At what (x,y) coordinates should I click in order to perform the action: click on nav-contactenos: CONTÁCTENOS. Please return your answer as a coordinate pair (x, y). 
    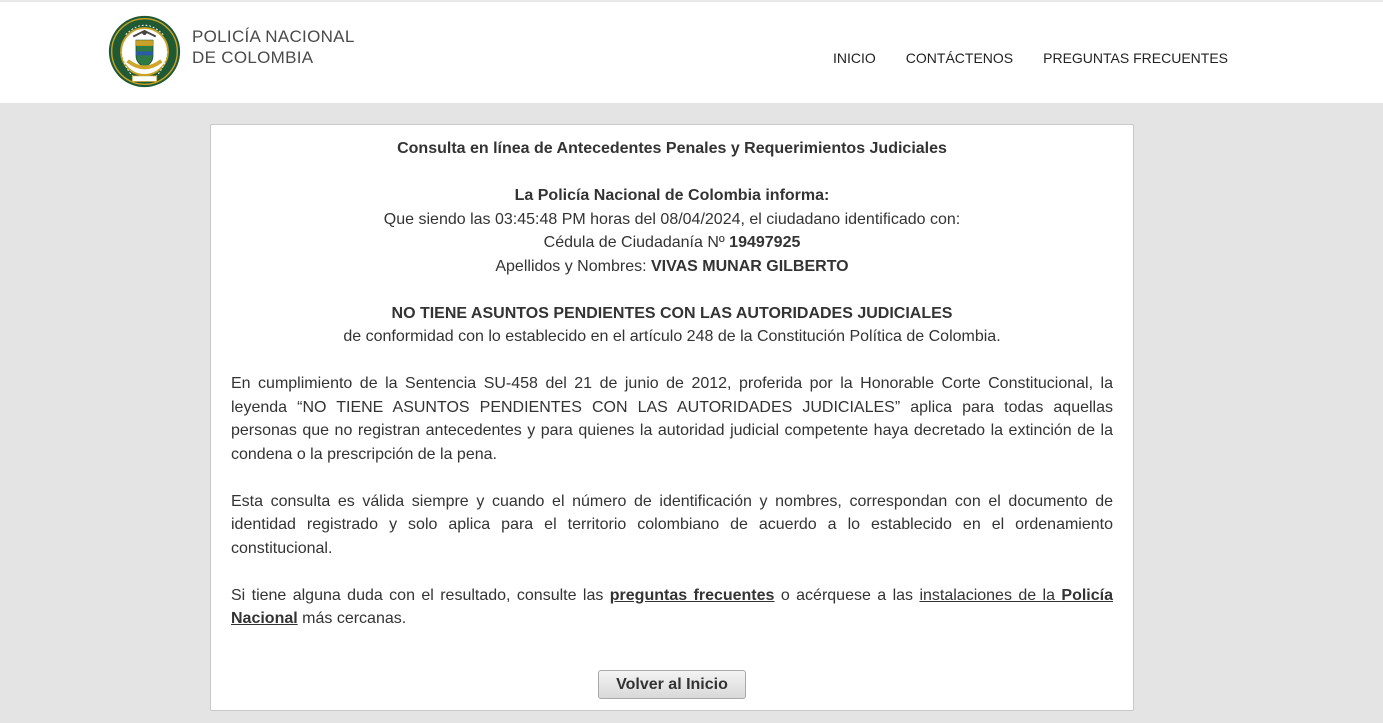
    Looking at the image, I should click on (959, 58).